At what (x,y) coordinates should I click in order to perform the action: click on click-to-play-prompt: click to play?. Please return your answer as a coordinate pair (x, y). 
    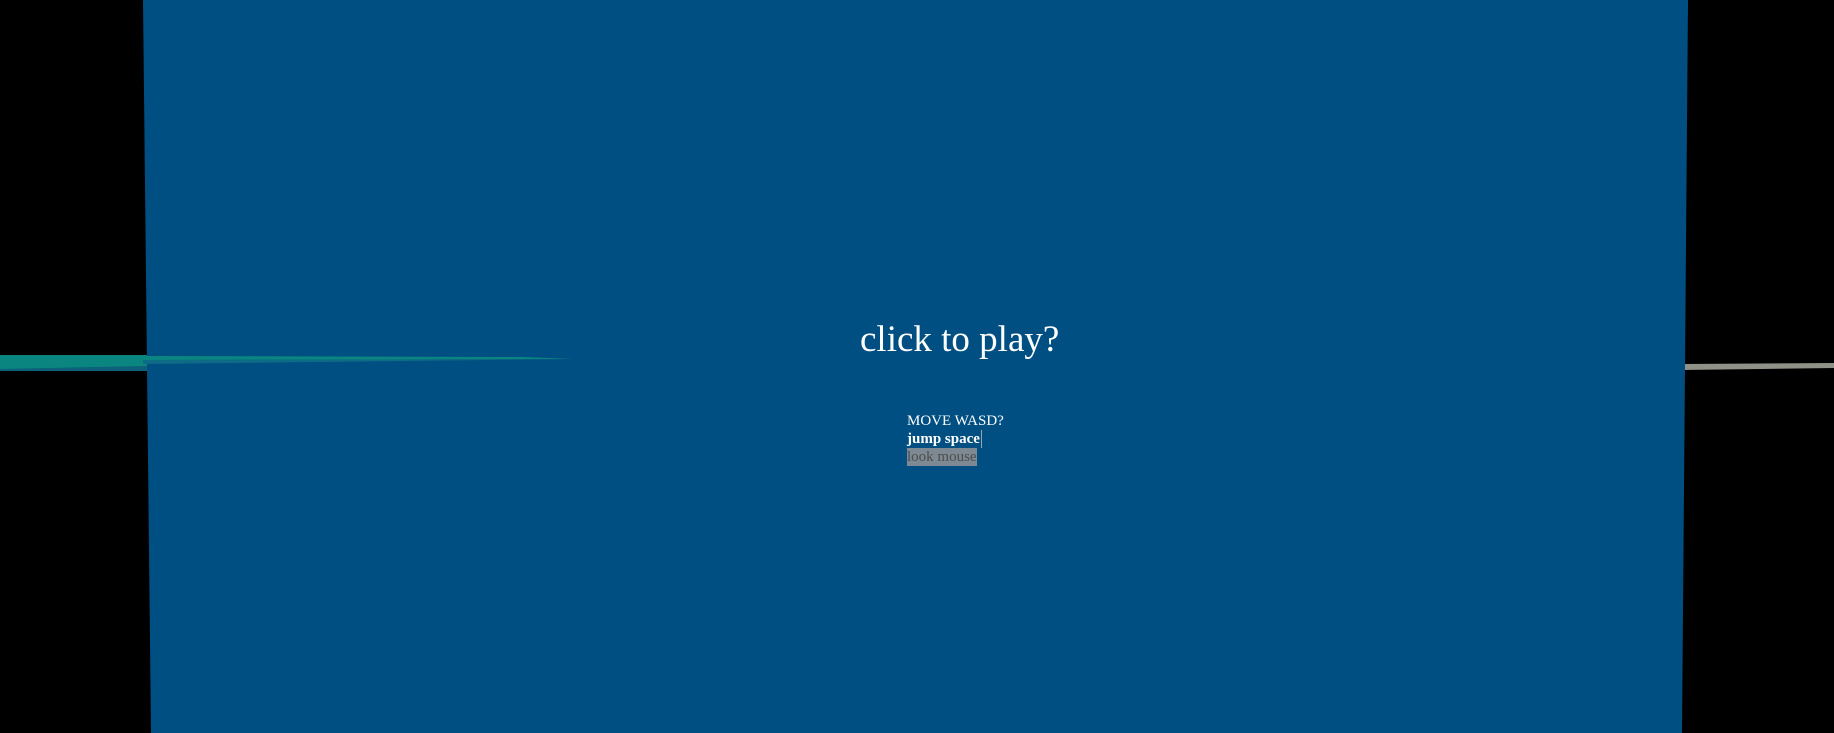
    Looking at the image, I should click on (959, 340).